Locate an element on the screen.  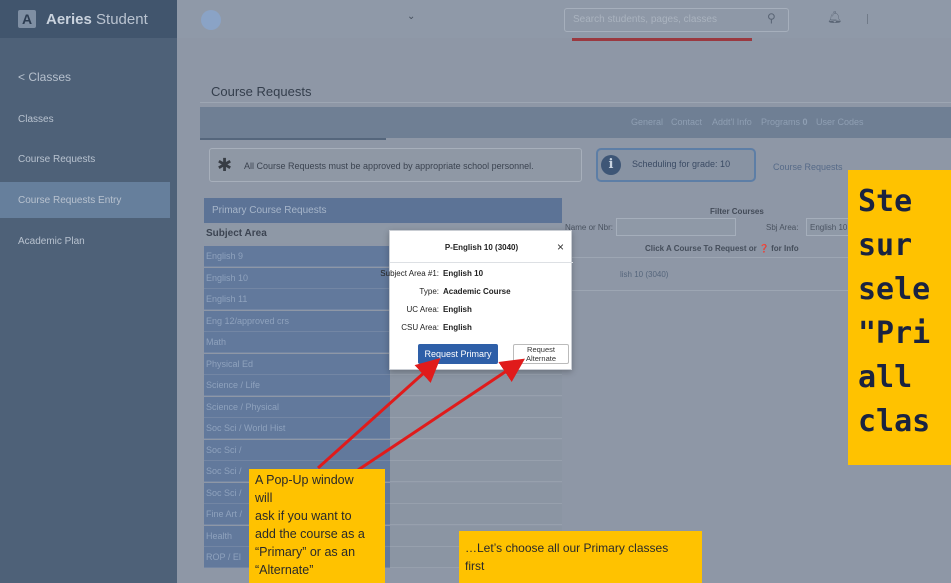
search-icon: ⚲ is located at coordinates (771, 18).